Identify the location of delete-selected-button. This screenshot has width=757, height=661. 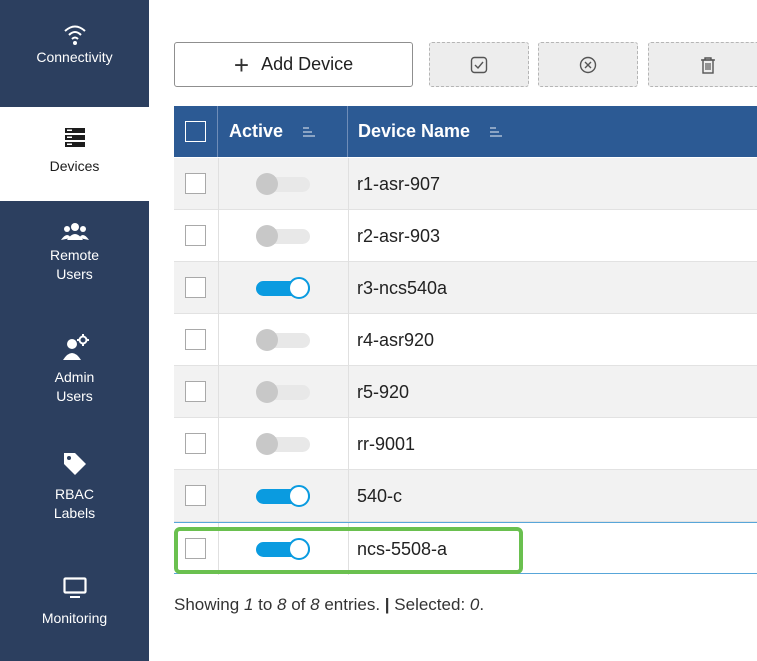
(702, 64).